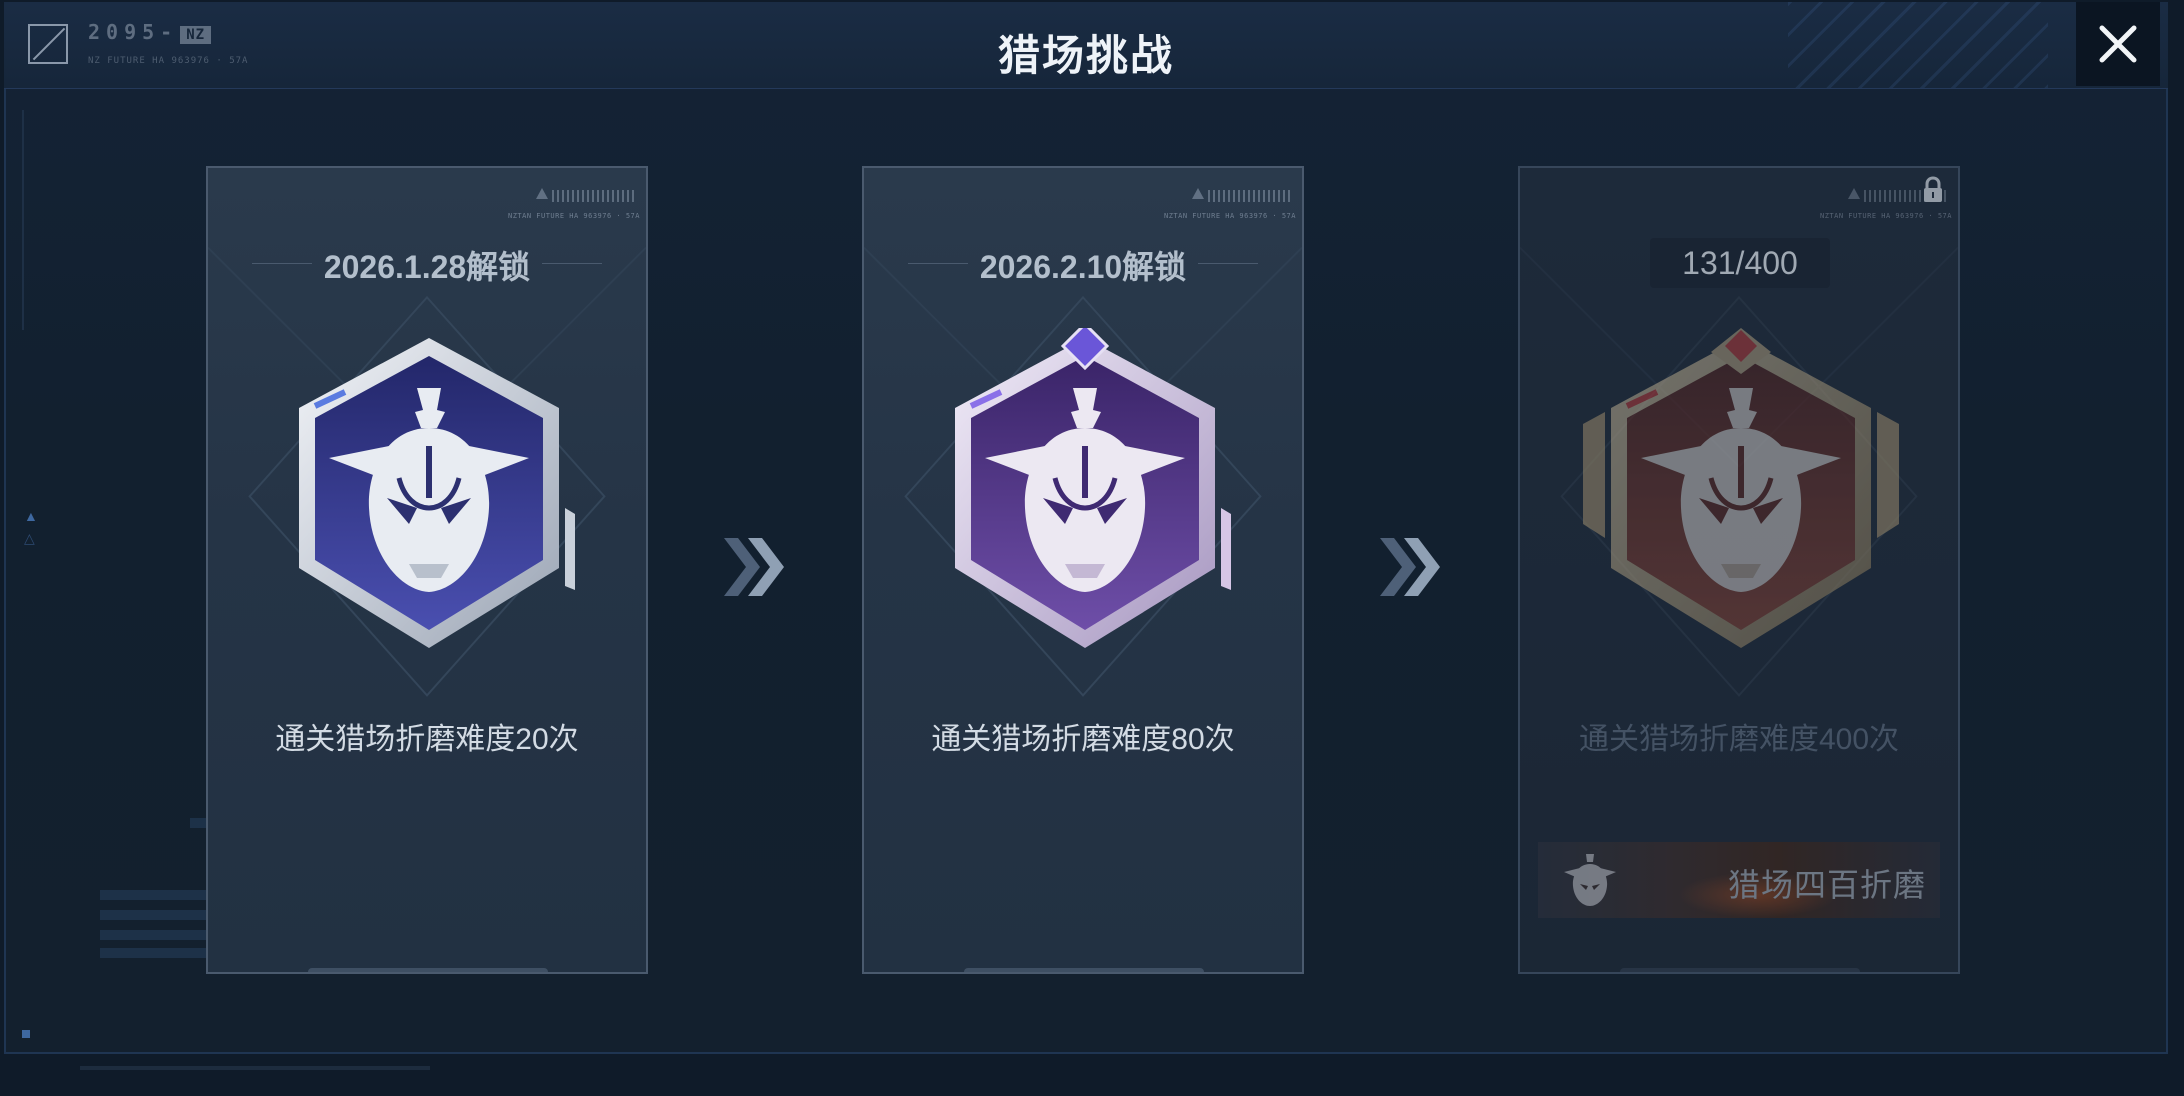  What do you see at coordinates (427, 739) in the screenshot?
I see `achievement-description: 通关猎场折磨难度20次` at bounding box center [427, 739].